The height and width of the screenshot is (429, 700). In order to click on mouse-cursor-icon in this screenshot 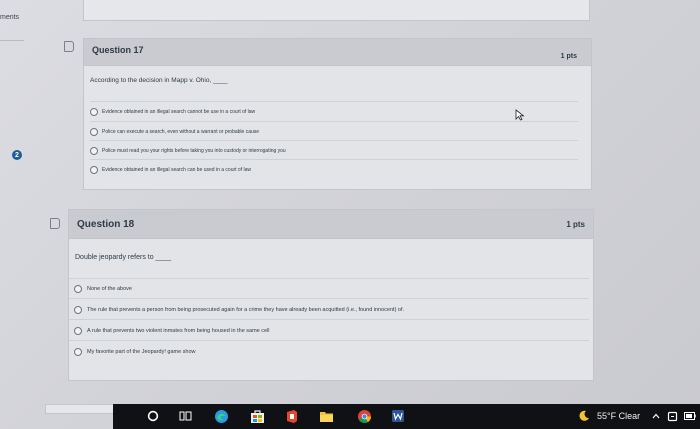, I will do `click(520, 115)`.